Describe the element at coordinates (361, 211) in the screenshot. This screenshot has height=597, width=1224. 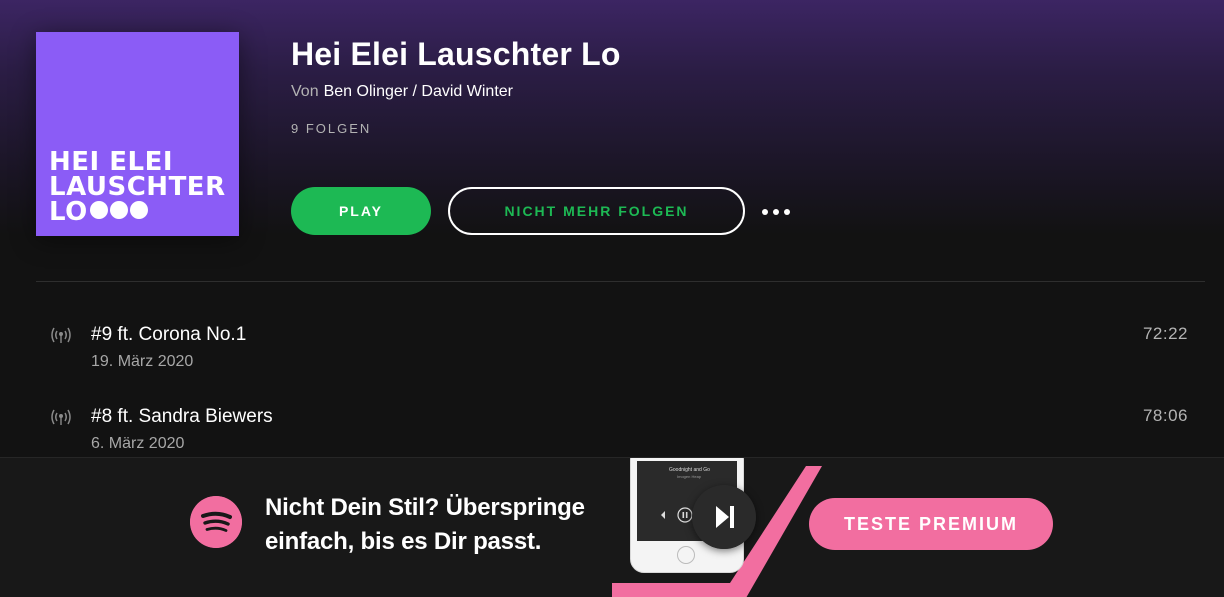
I see `play-button: PLAY` at that location.